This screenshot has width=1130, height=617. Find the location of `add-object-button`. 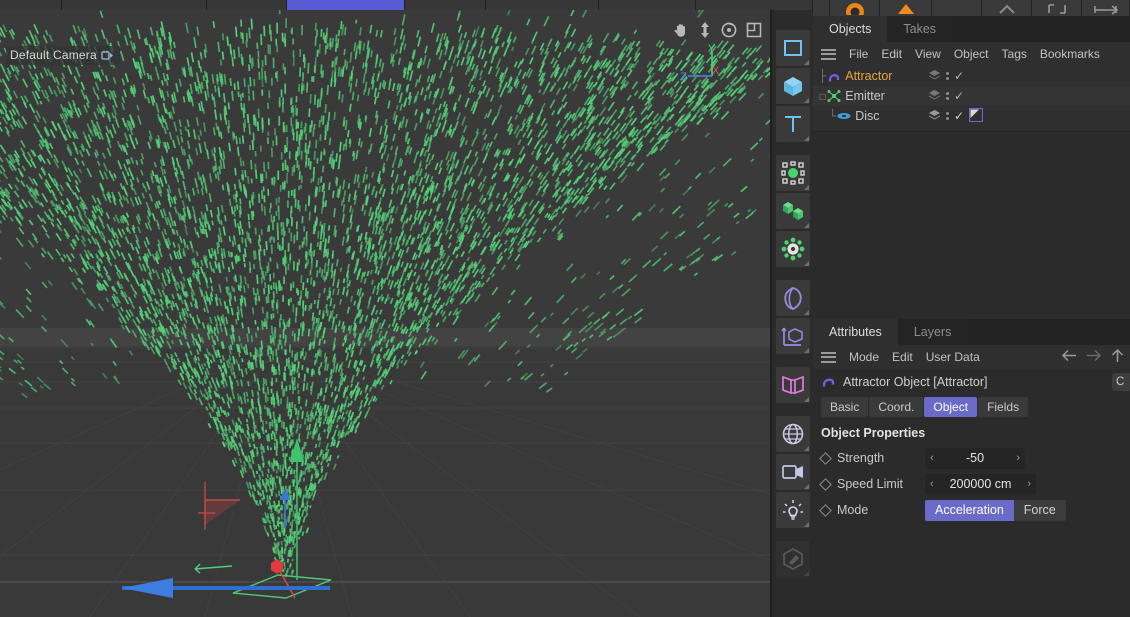

add-object-button is located at coordinates (906, 8).